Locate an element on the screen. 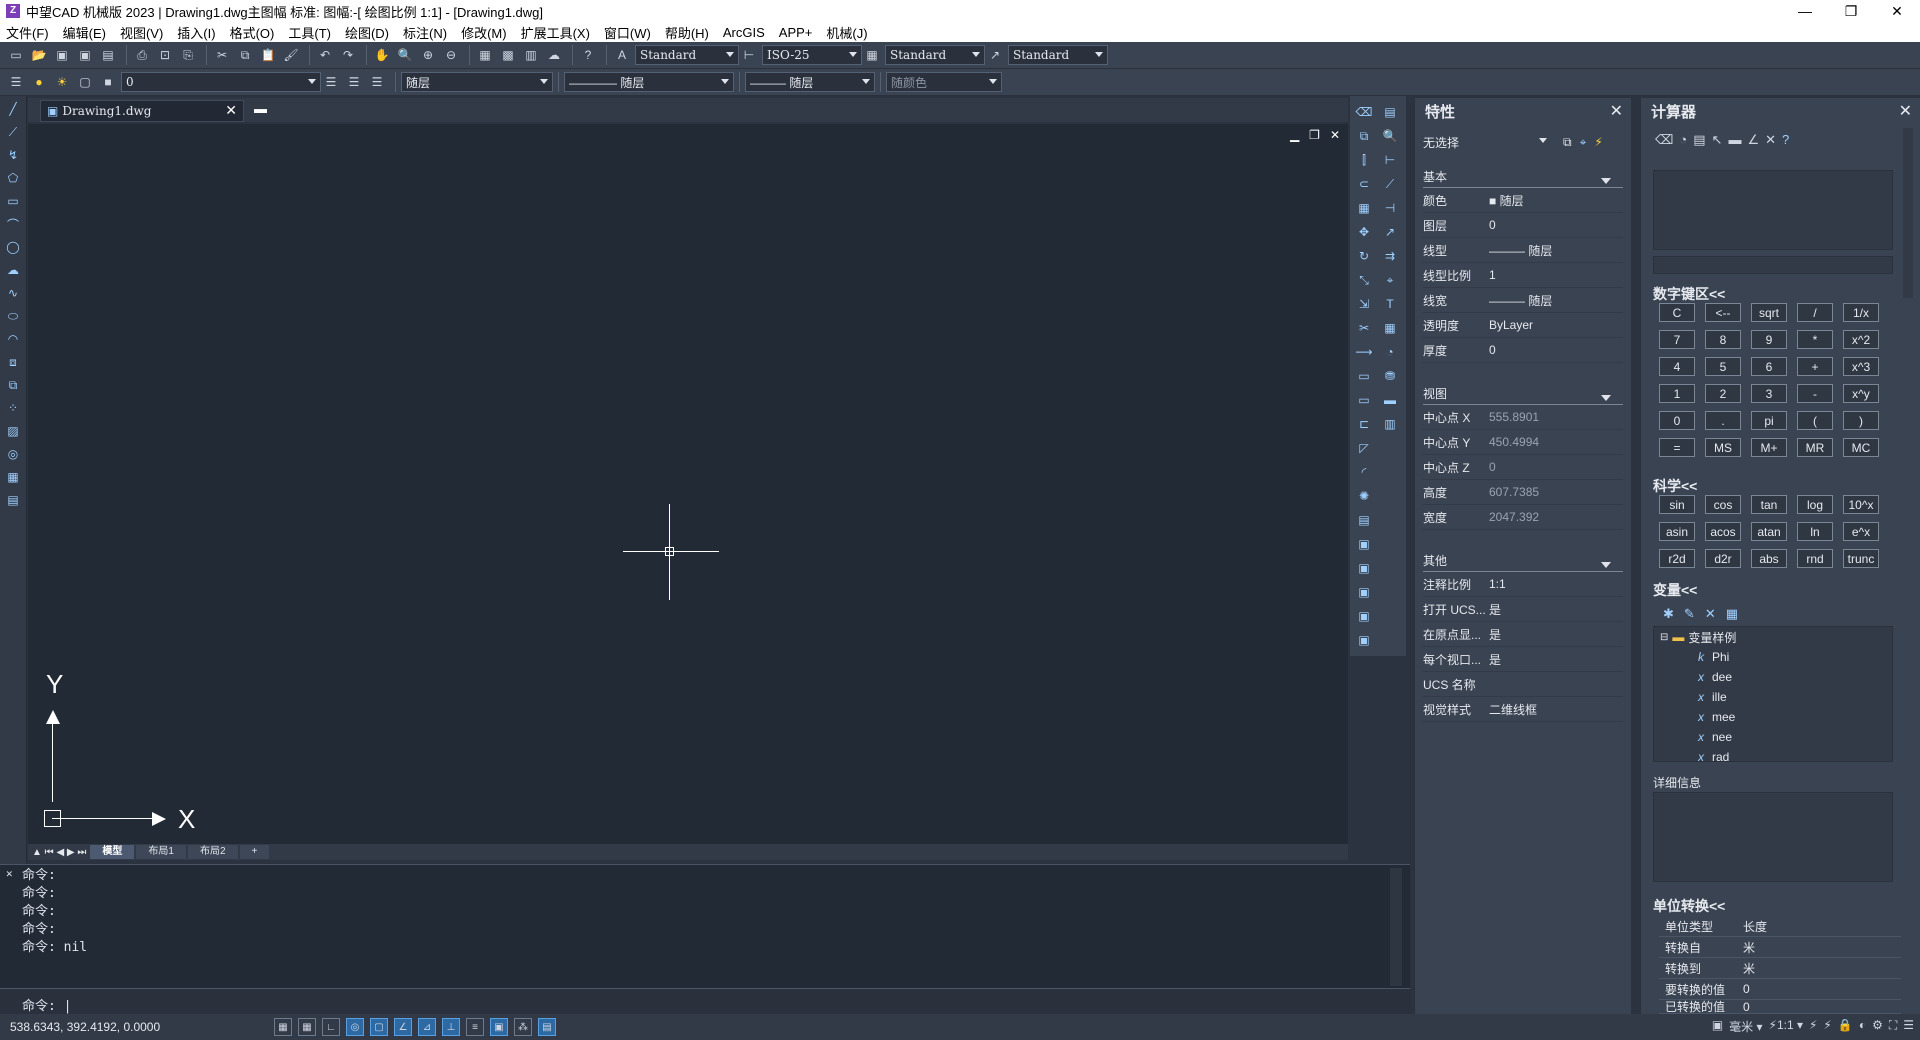  key-log: log is located at coordinates (1815, 504).